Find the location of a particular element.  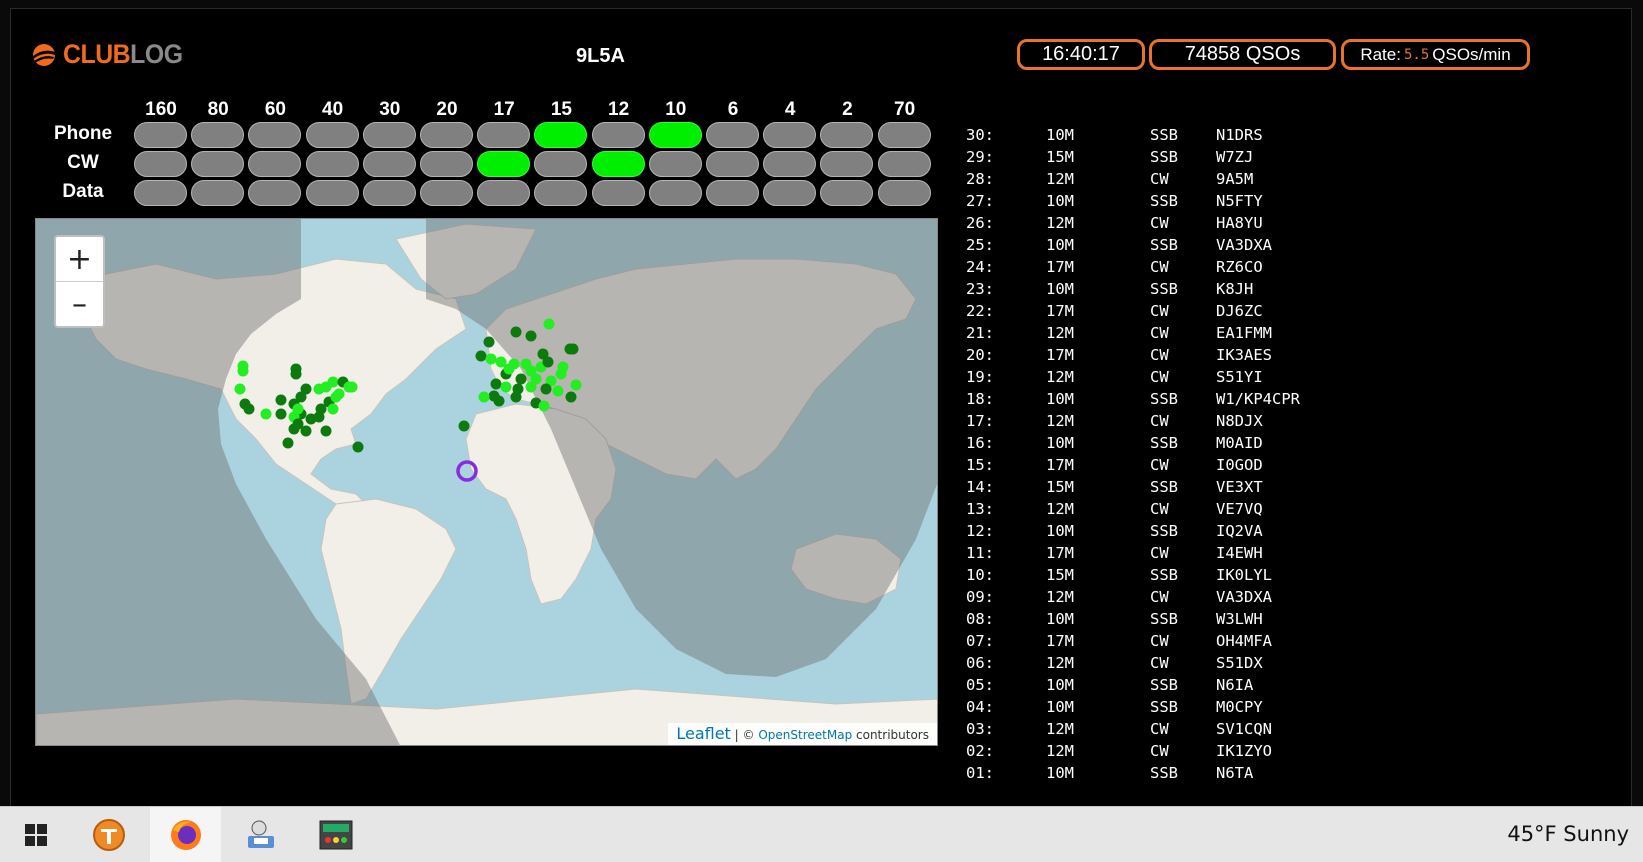

weather-widget: 45°F Sunny is located at coordinates (1568, 834).